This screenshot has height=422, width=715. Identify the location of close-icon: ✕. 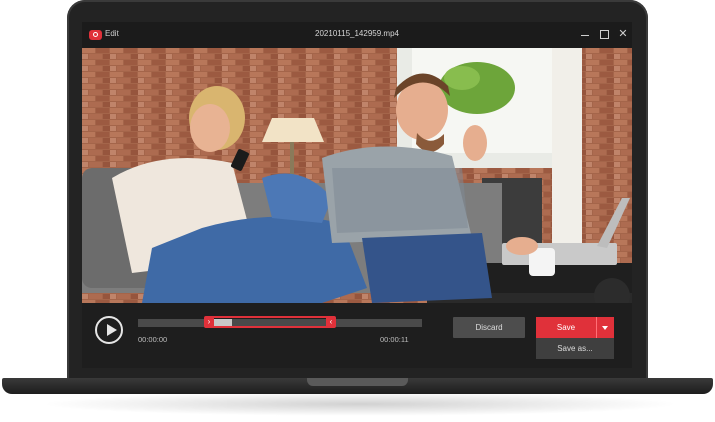
(623, 34).